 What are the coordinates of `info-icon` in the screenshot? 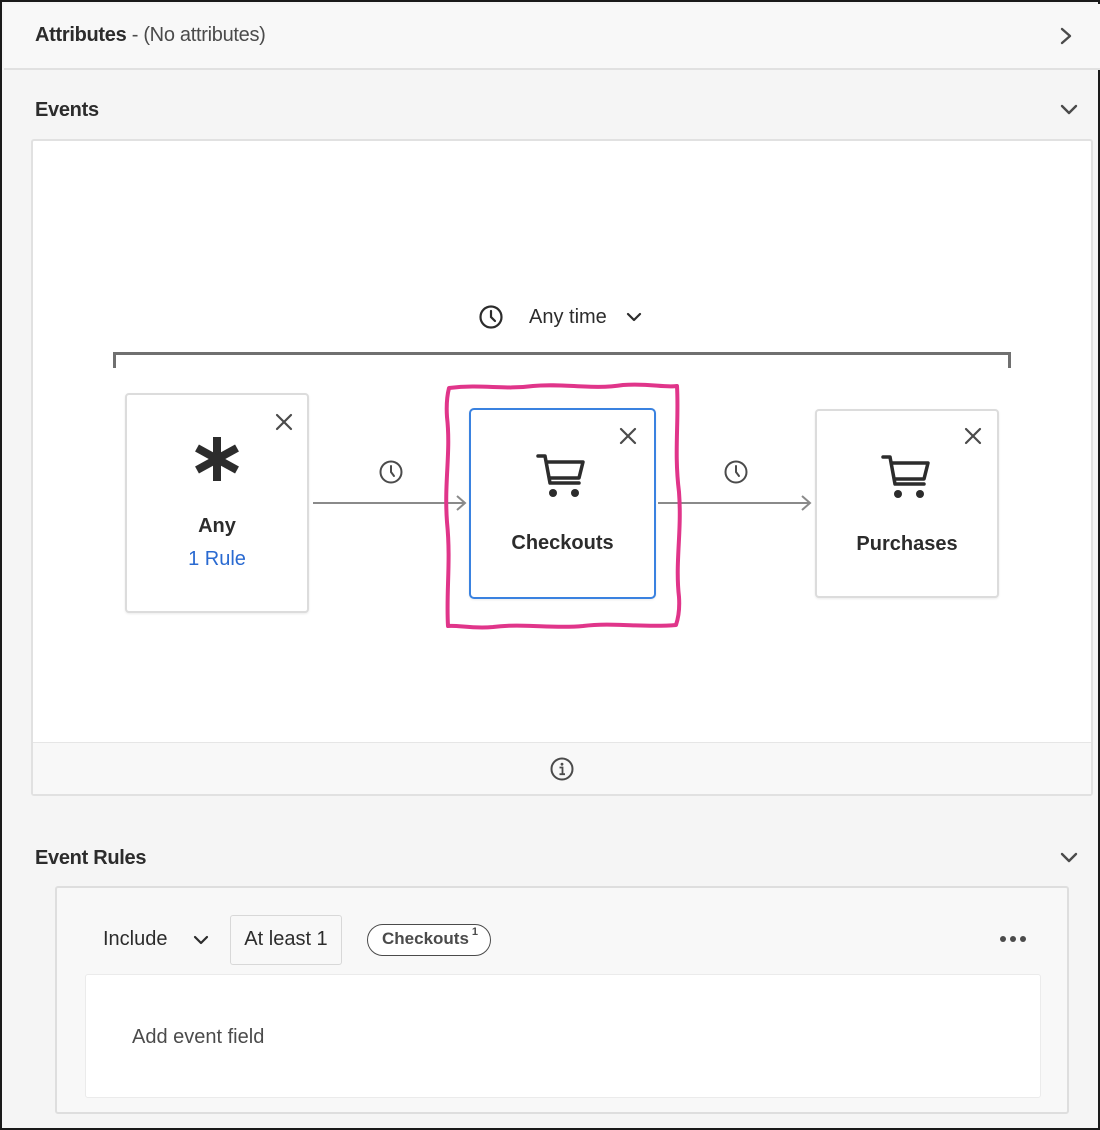 It's located at (562, 769).